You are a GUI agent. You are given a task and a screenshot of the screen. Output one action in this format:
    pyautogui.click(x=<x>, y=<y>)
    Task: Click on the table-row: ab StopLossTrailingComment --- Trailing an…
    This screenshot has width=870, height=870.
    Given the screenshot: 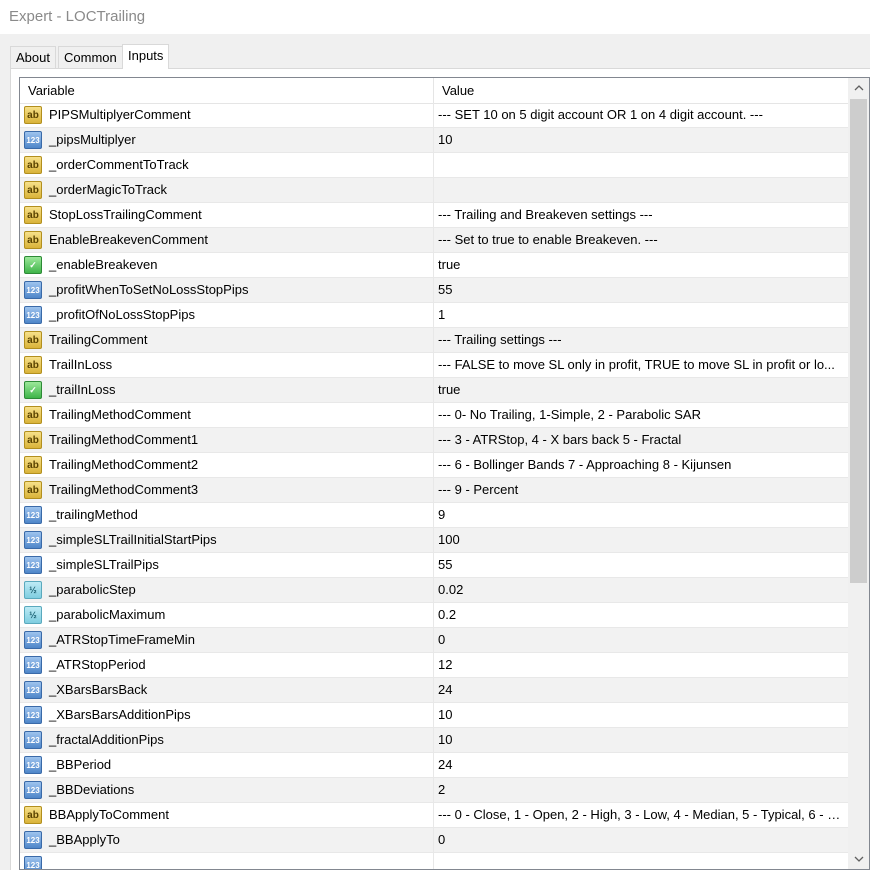 What is the action you would take?
    pyautogui.click(x=434, y=215)
    